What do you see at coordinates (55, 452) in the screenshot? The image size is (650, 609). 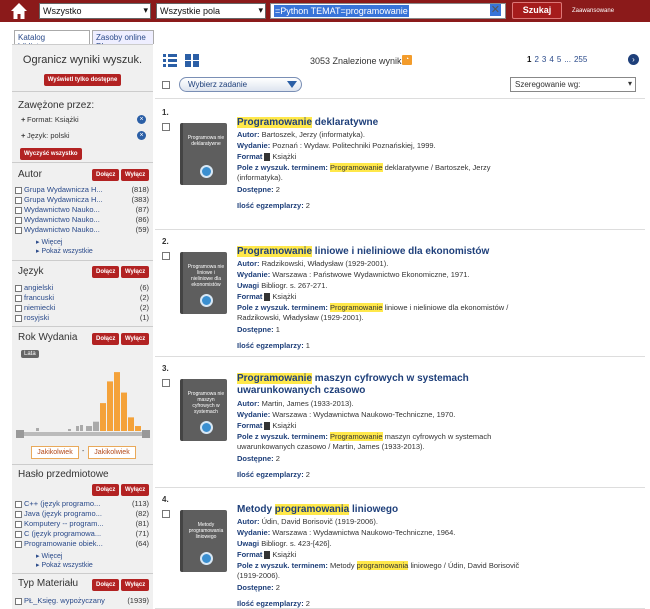 I see `year-from-input: Jakikolwiek` at bounding box center [55, 452].